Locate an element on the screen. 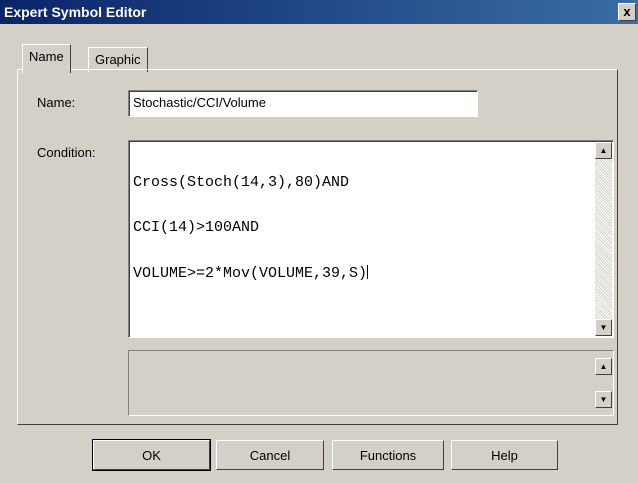 The image size is (638, 483). text-caret is located at coordinates (368, 272).